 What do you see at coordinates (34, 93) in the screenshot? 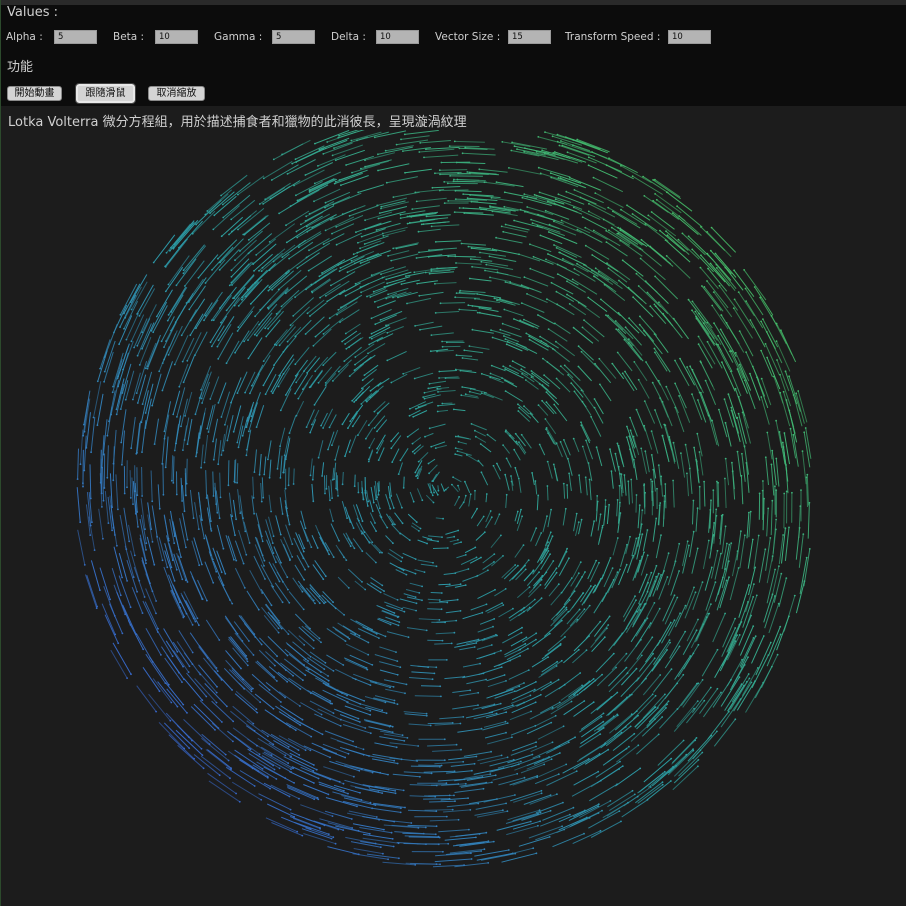
I see `start-animation-button: 開始動畫` at bounding box center [34, 93].